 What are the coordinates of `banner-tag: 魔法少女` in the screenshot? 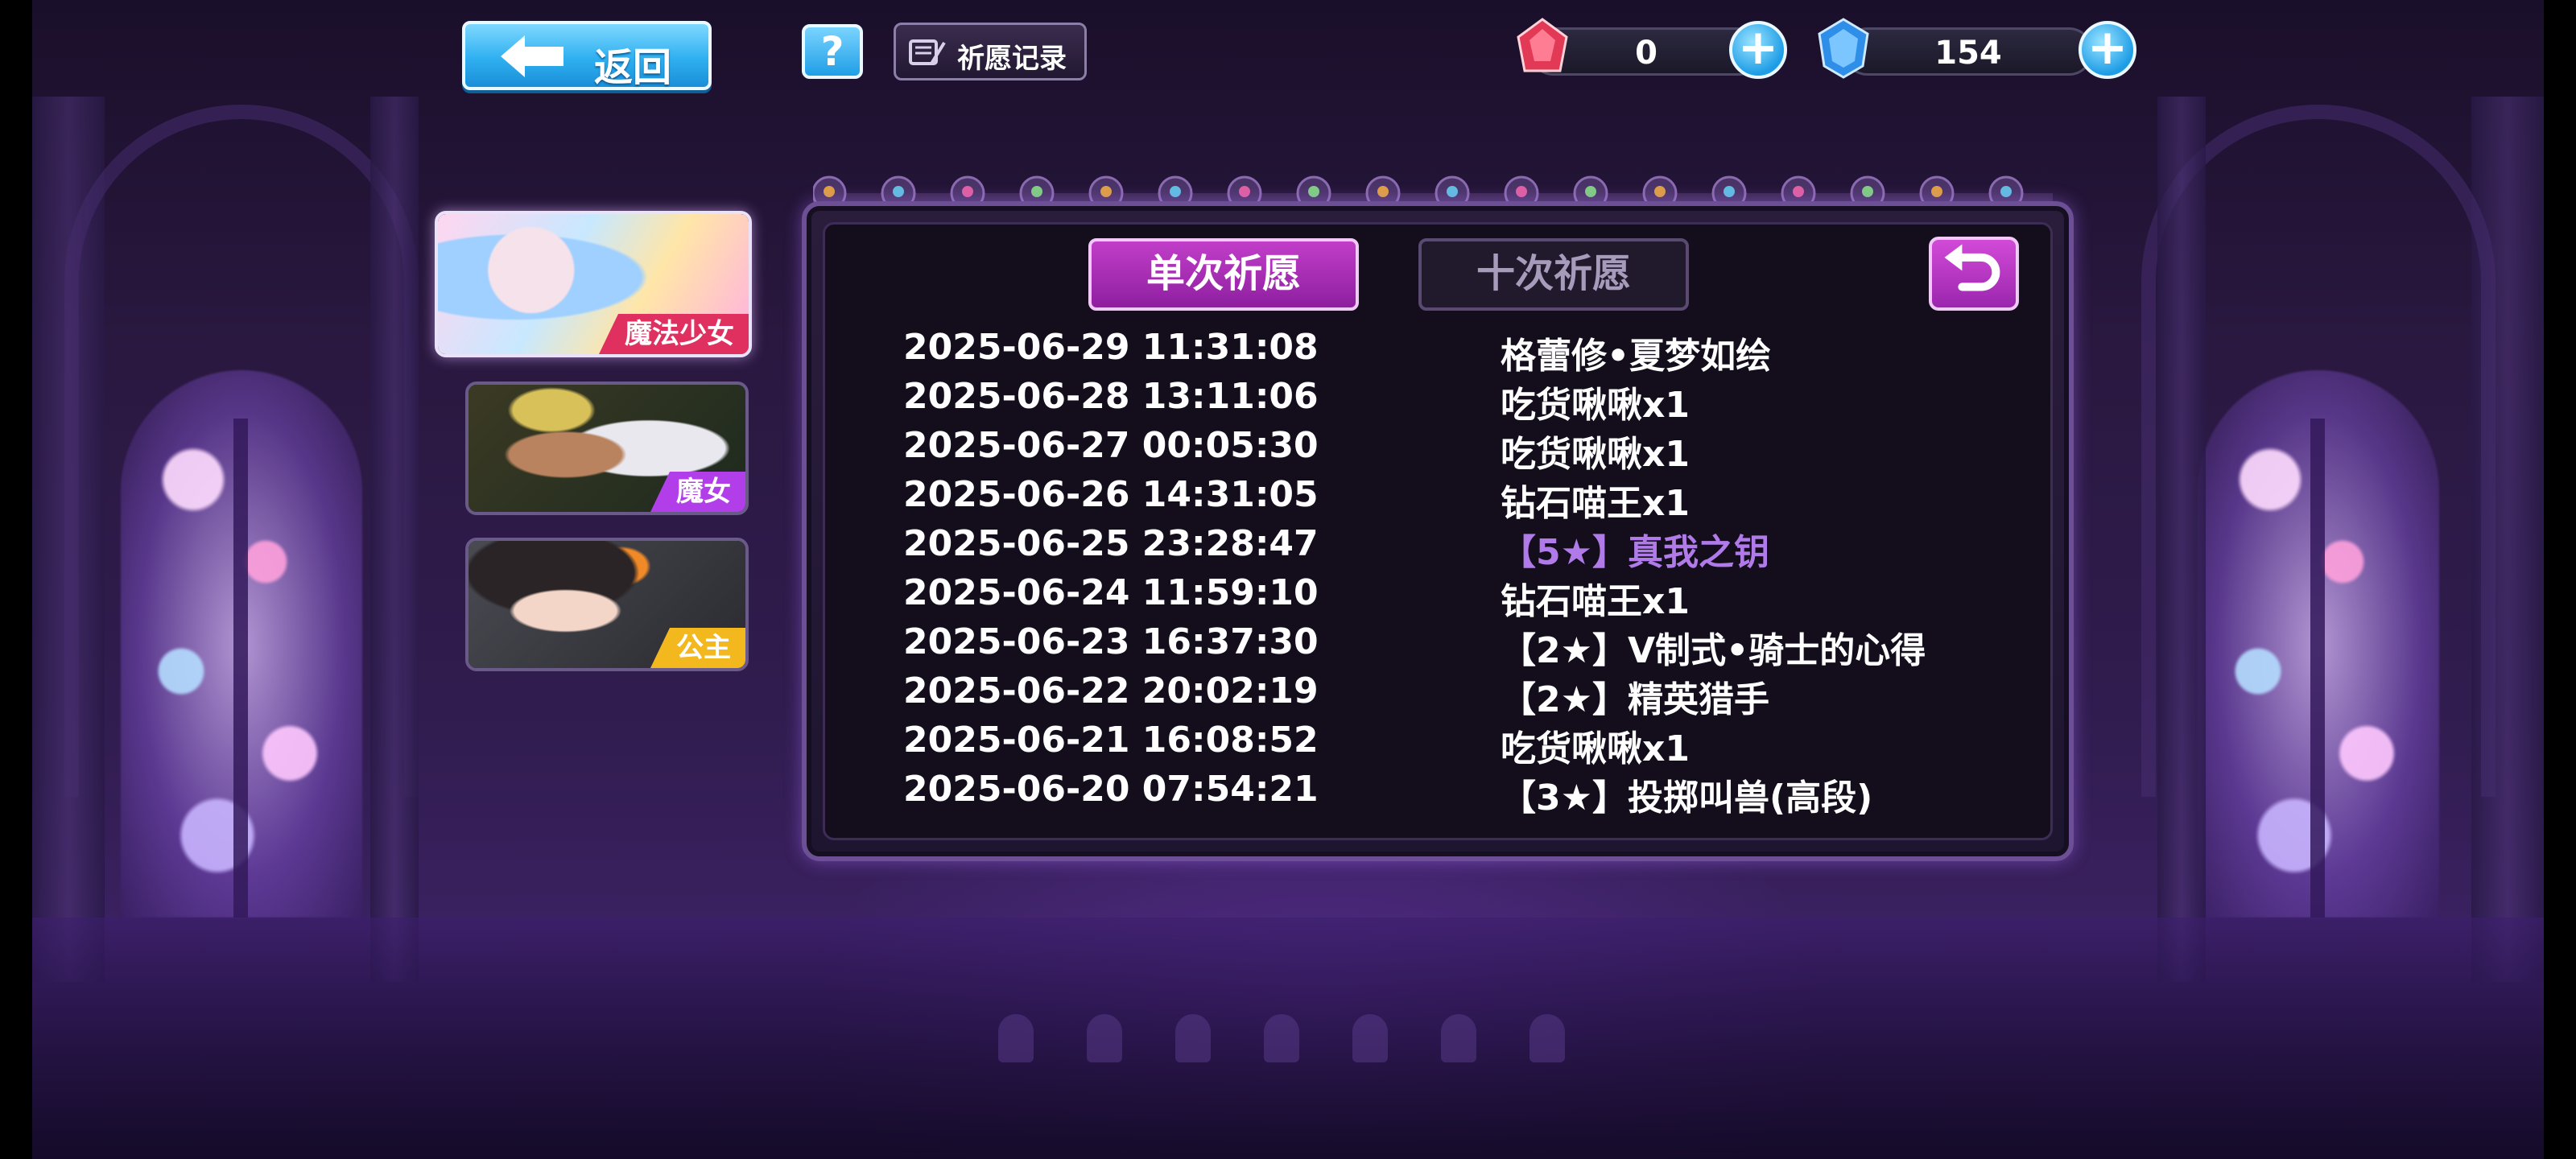 It's located at (674, 334).